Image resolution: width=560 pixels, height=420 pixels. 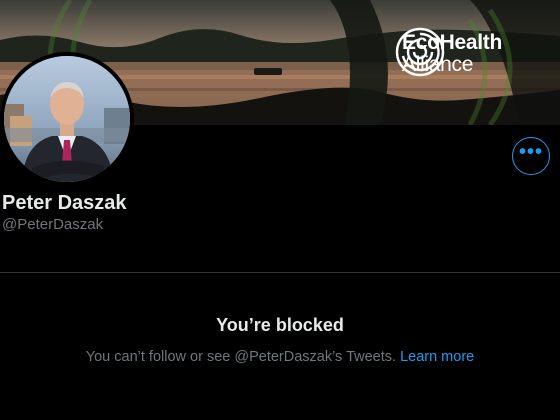 What do you see at coordinates (448, 53) in the screenshot?
I see `ecohealth-alliance-logo: EcoHealth Alliance` at bounding box center [448, 53].